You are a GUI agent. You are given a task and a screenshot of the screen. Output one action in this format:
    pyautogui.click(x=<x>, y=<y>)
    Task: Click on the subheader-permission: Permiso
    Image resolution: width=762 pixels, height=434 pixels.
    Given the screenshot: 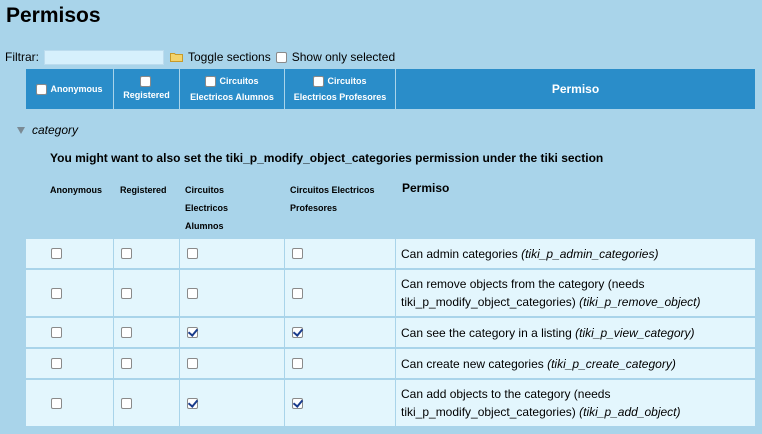 What is the action you would take?
    pyautogui.click(x=426, y=188)
    